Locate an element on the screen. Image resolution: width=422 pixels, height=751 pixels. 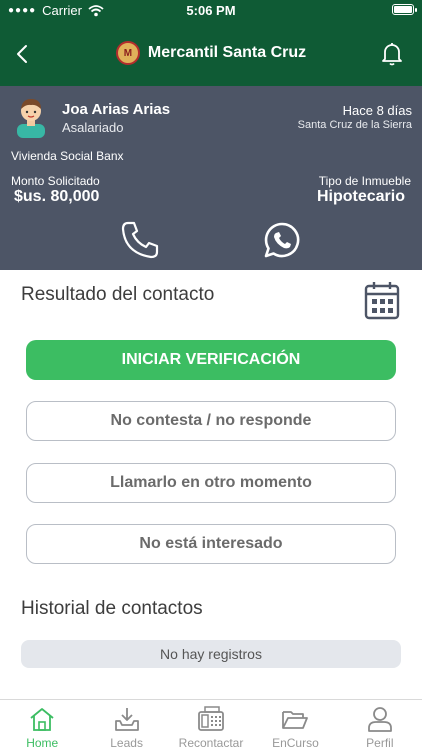
brand-name: Mercantil Santa Cruz is located at coordinates (227, 52).